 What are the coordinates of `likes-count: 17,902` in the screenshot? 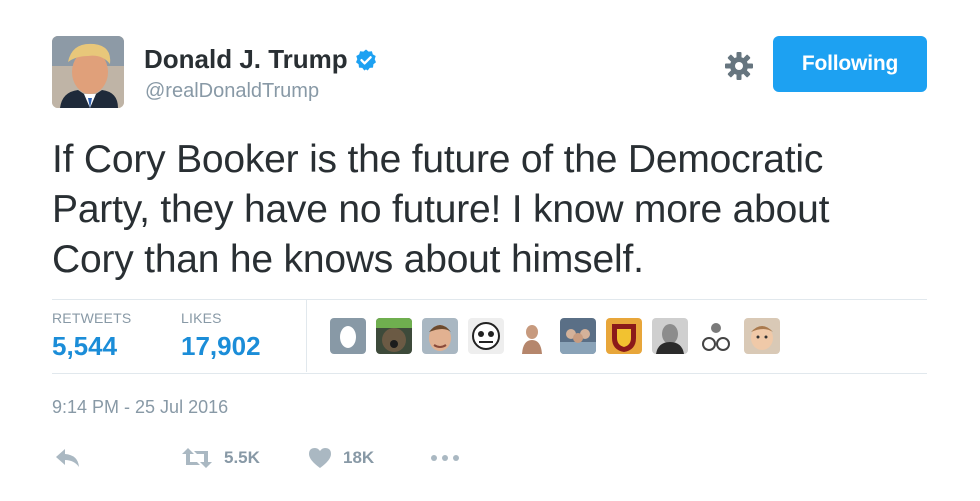 It's located at (221, 346).